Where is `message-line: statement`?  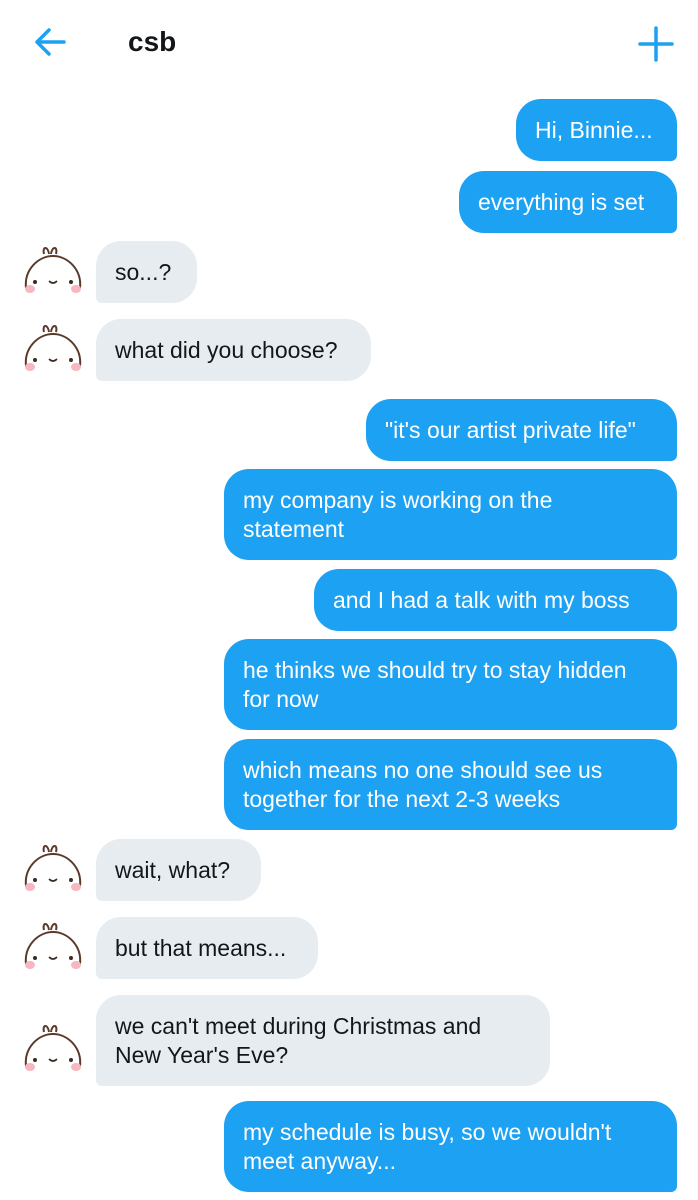
message-line: statement is located at coordinates (293, 528).